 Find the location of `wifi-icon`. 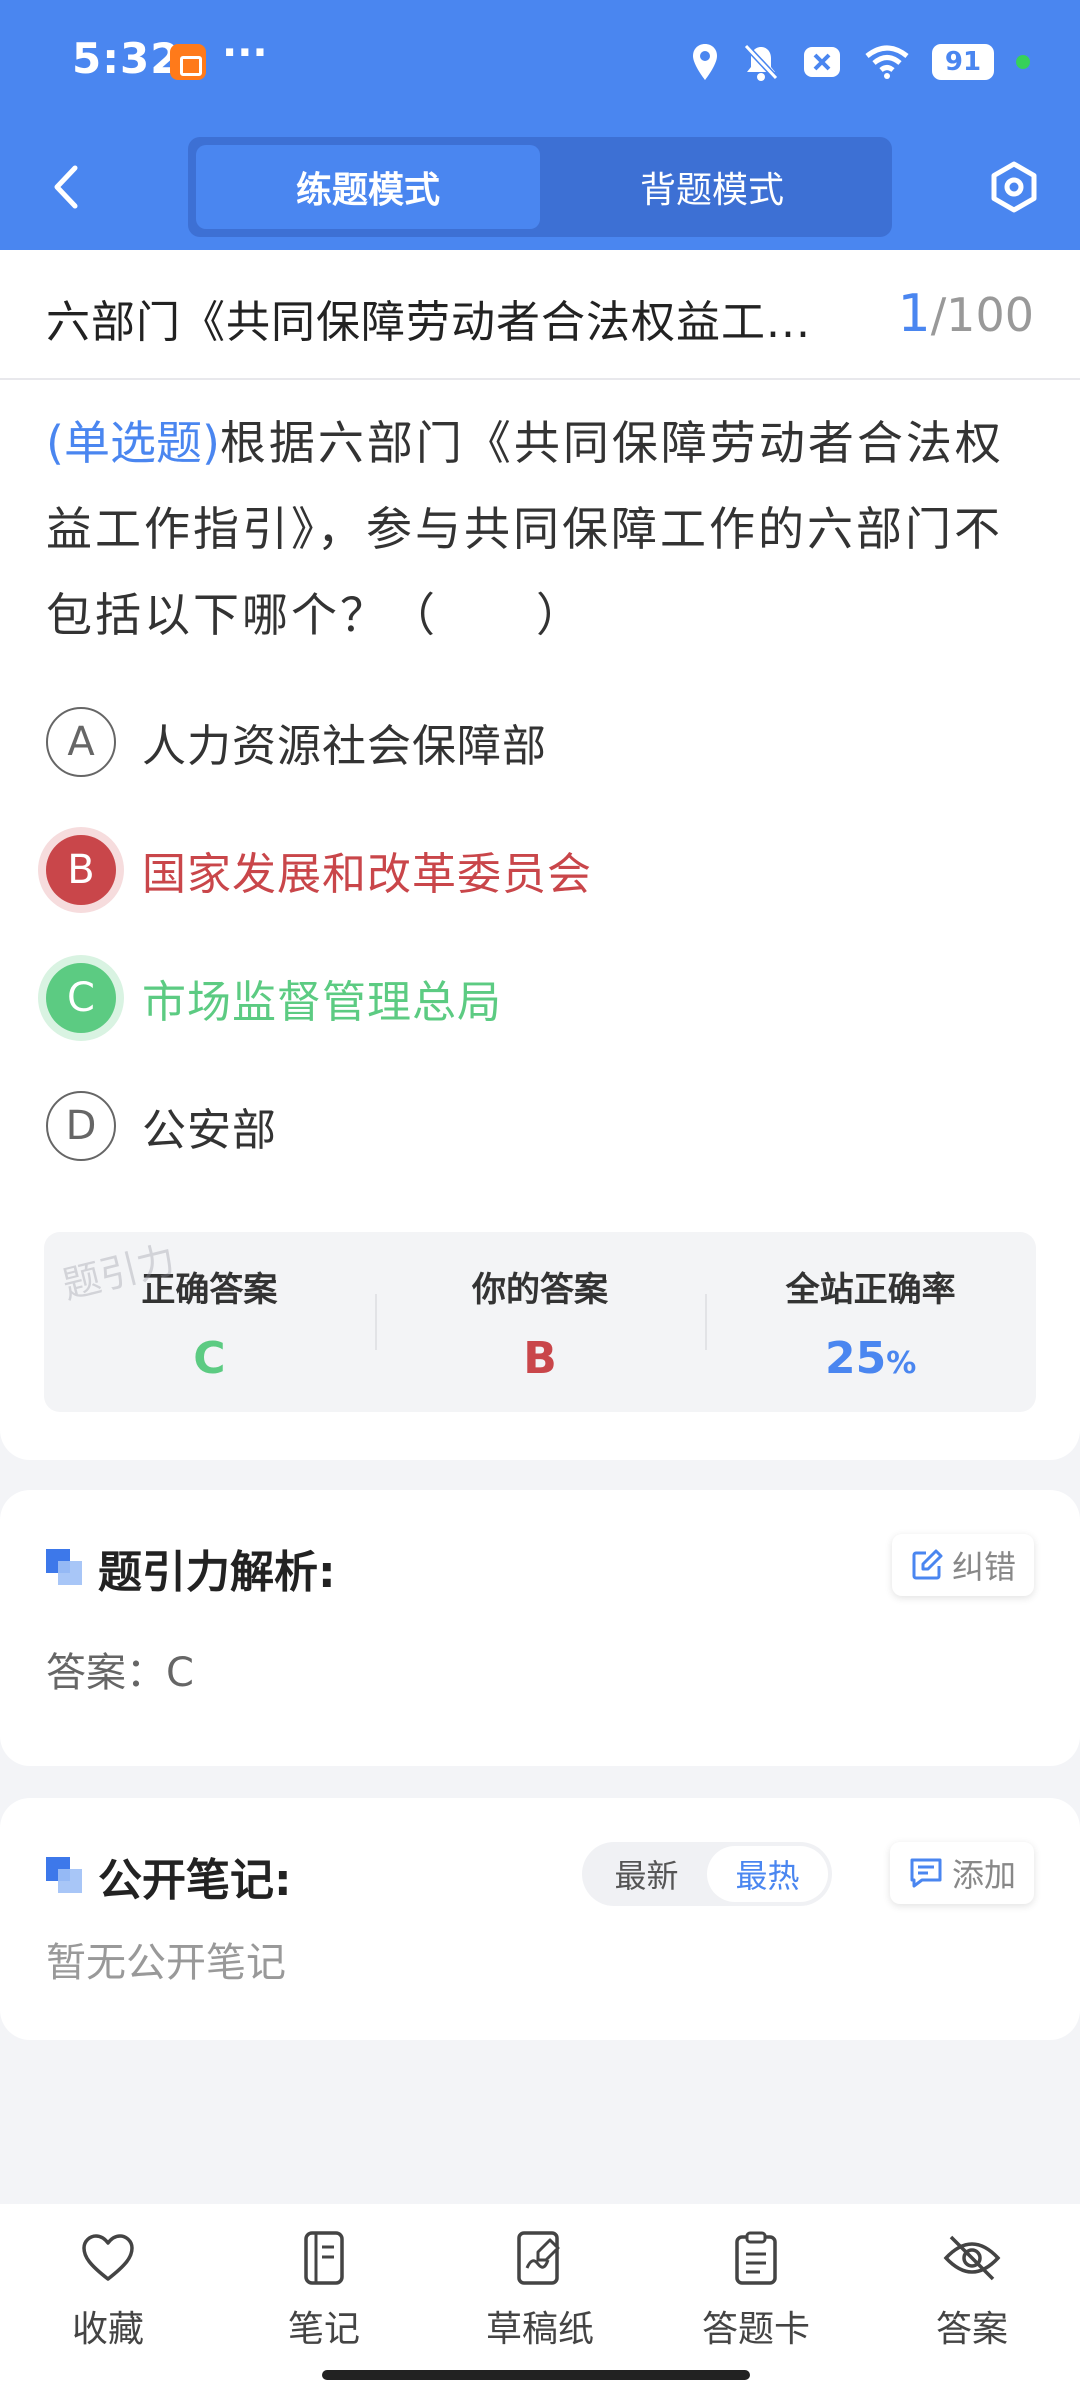

wifi-icon is located at coordinates (887, 62).